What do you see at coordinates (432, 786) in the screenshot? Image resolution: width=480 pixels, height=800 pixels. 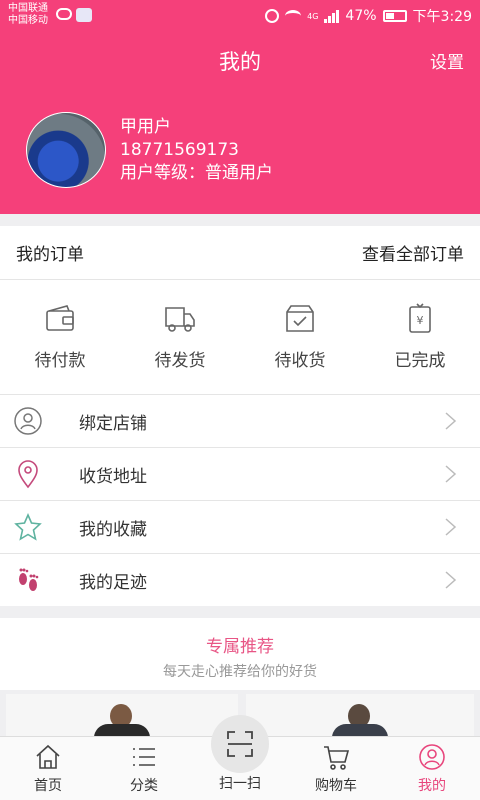 I see `nav-label: 我的` at bounding box center [432, 786].